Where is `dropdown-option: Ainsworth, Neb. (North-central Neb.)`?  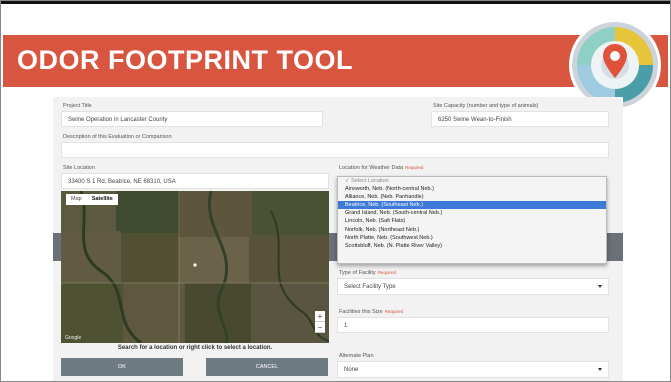
dropdown-option: Ainsworth, Neb. (North-central Neb.) is located at coordinates (472, 189).